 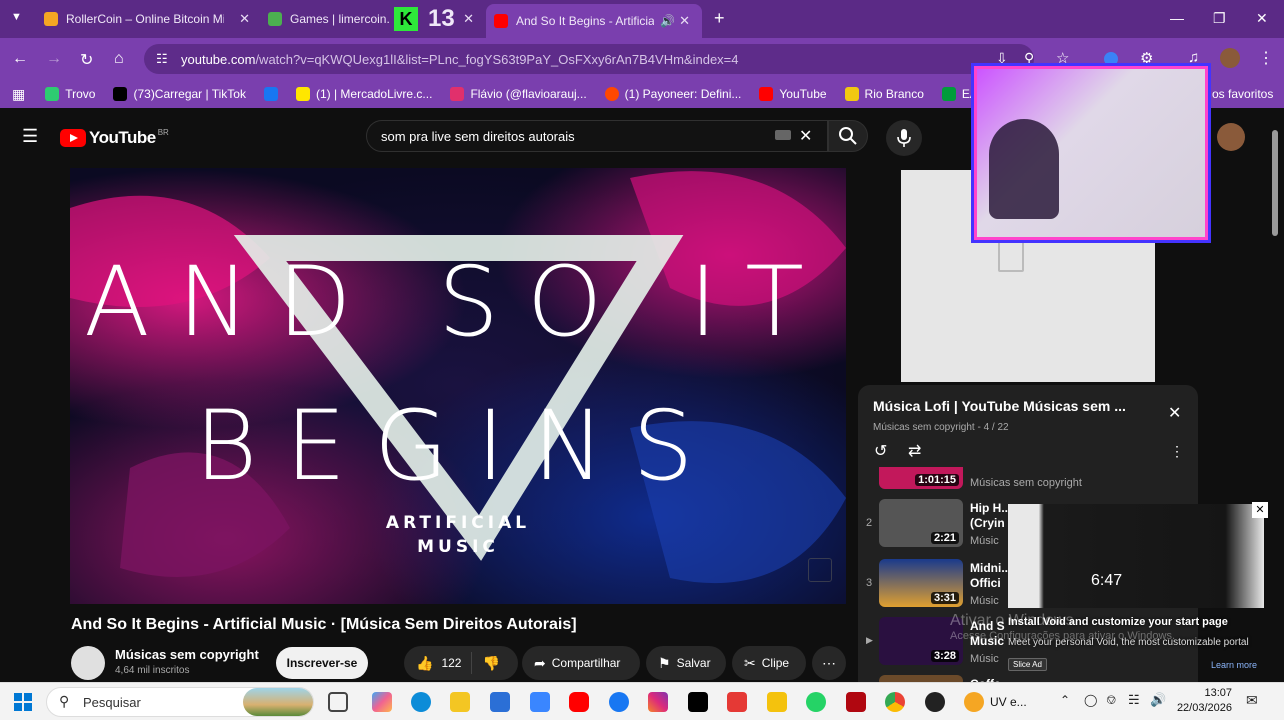 What do you see at coordinates (179, 94) in the screenshot?
I see `bookmark-tiktok: (73)Carregar | TikTok` at bounding box center [179, 94].